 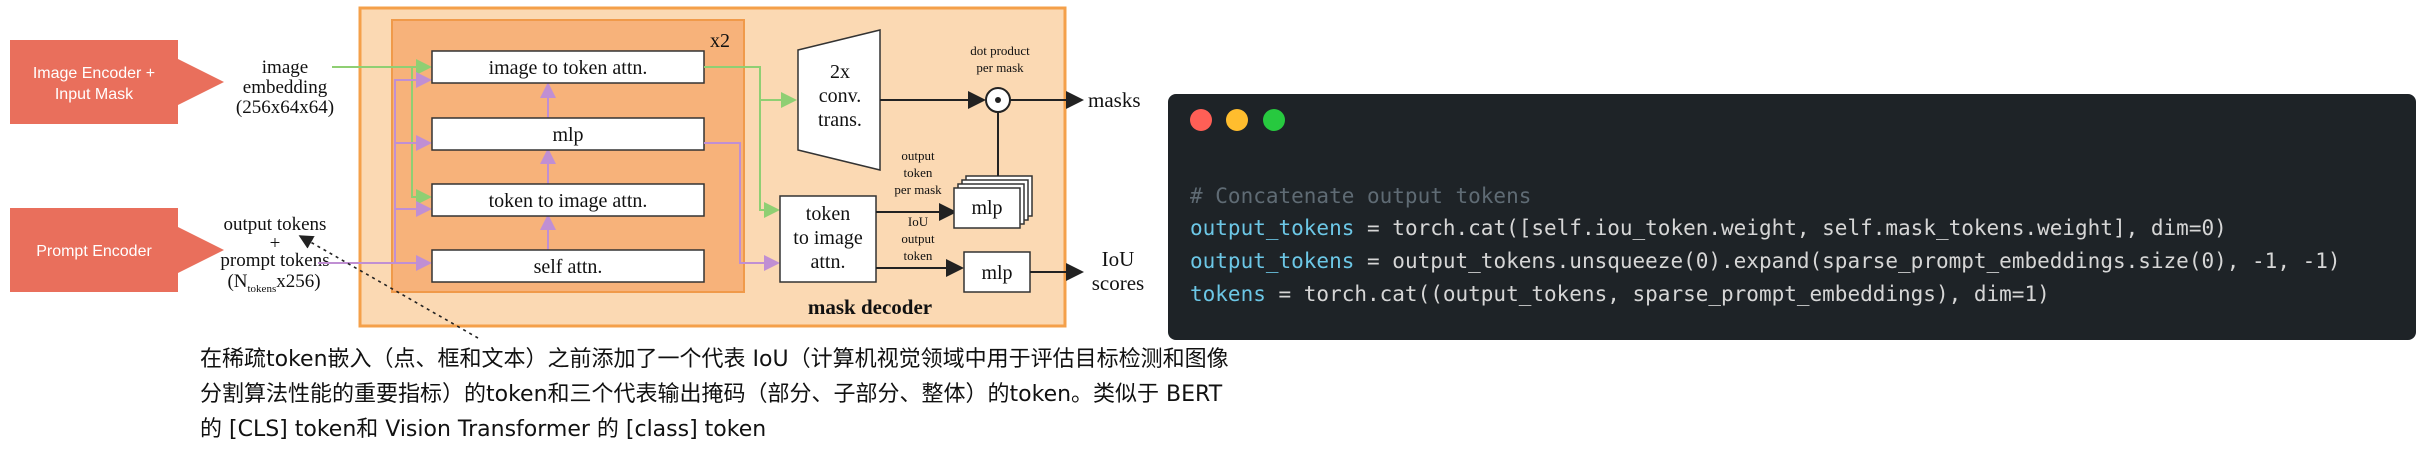 I want to click on output-token-per-mask-line3: per mask, so click(x=918, y=189).